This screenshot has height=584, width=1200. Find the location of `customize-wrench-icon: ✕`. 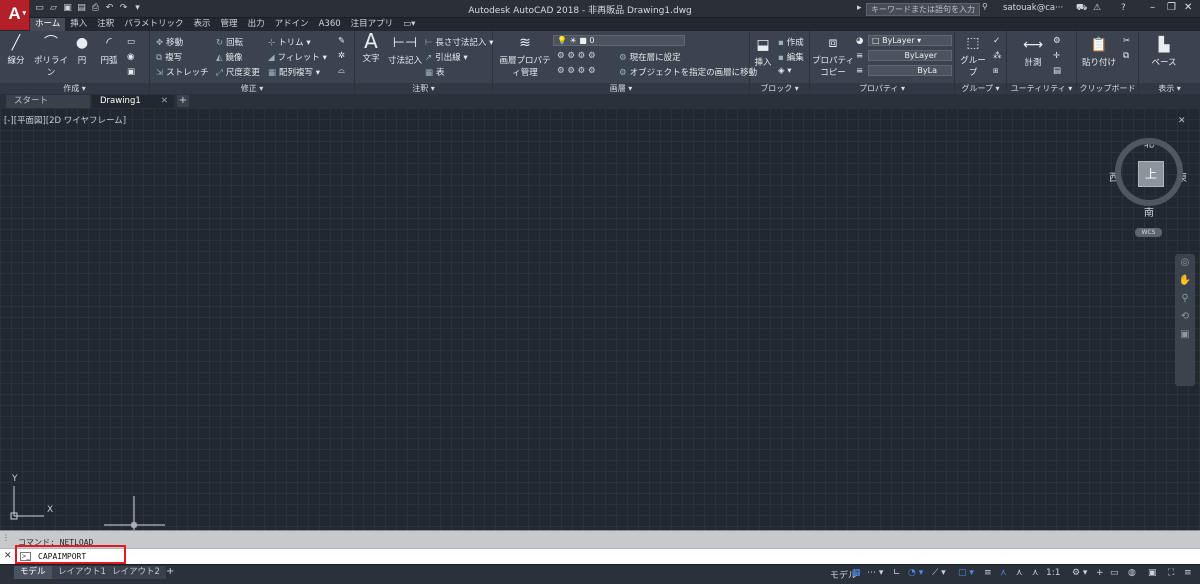

customize-wrench-icon: ✕ is located at coordinates (8, 556).